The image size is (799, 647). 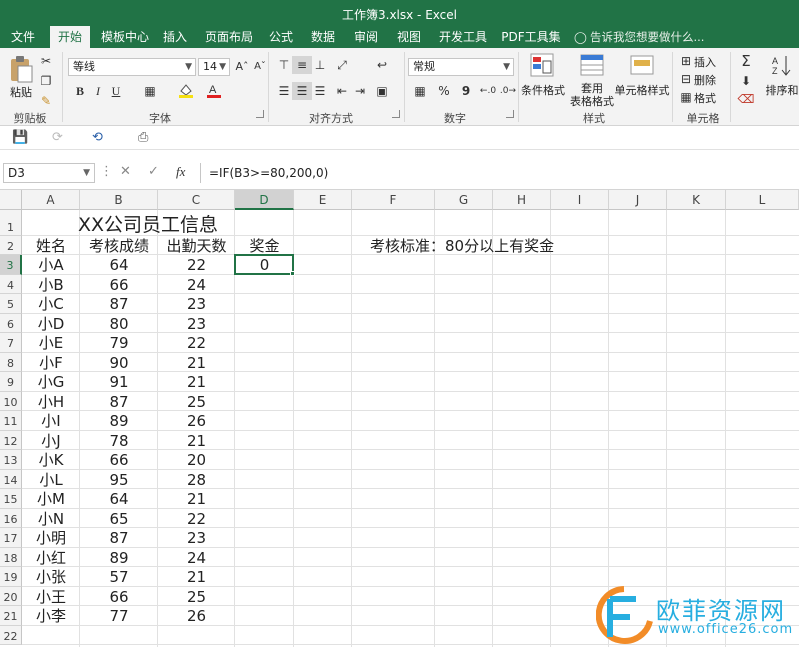 I want to click on orientation-icon: ⤢, so click(x=342, y=65).